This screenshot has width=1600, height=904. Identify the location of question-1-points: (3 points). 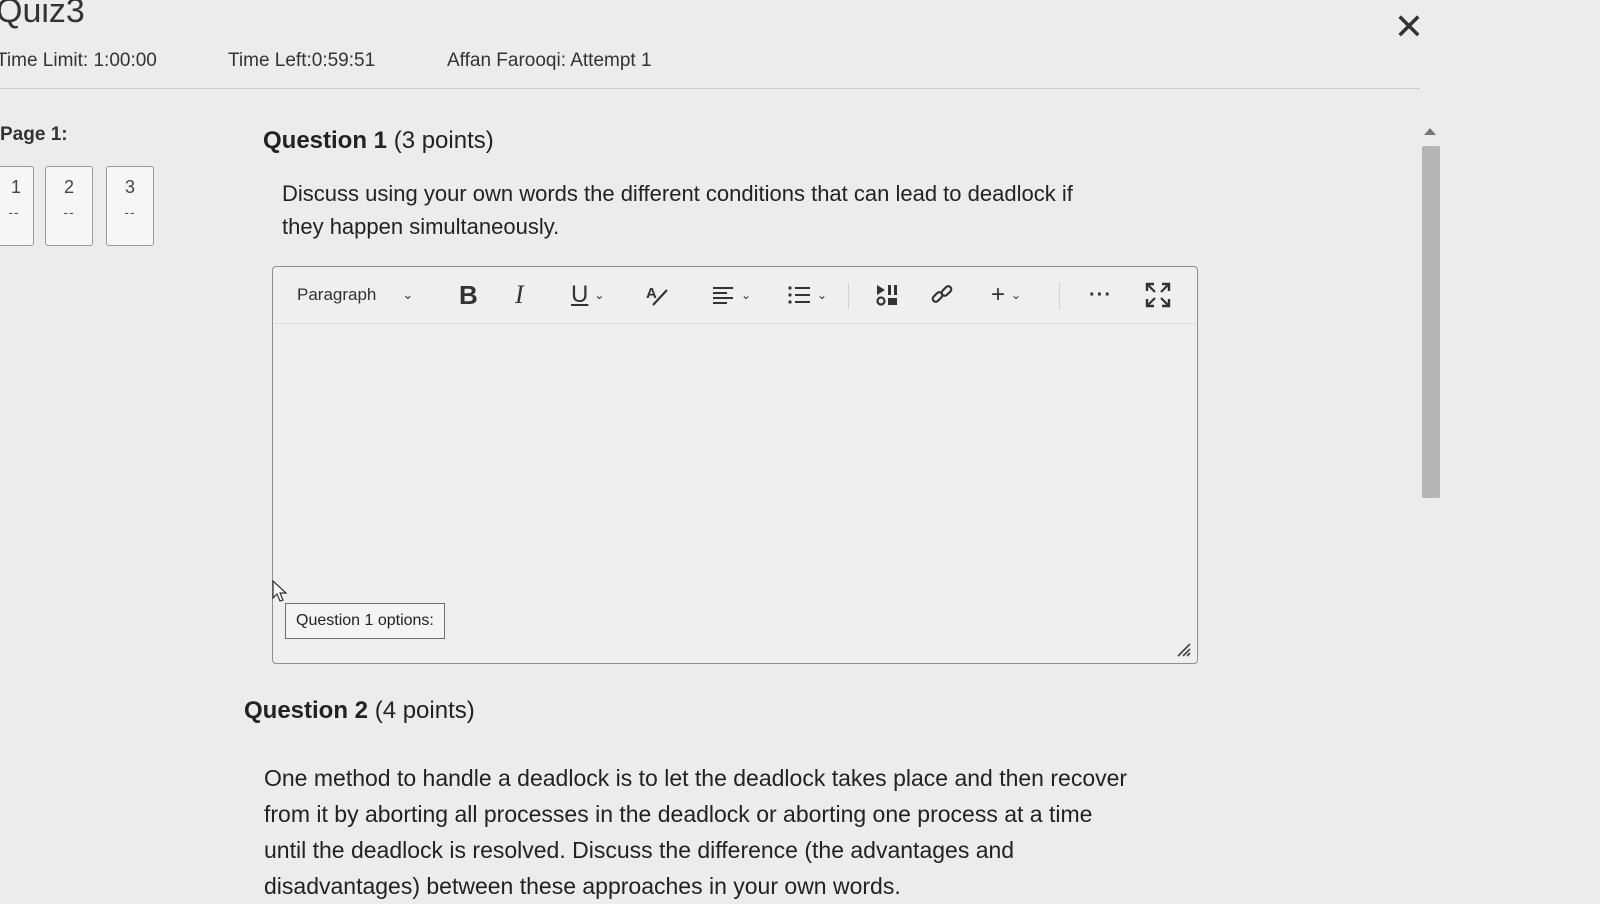
(443, 140).